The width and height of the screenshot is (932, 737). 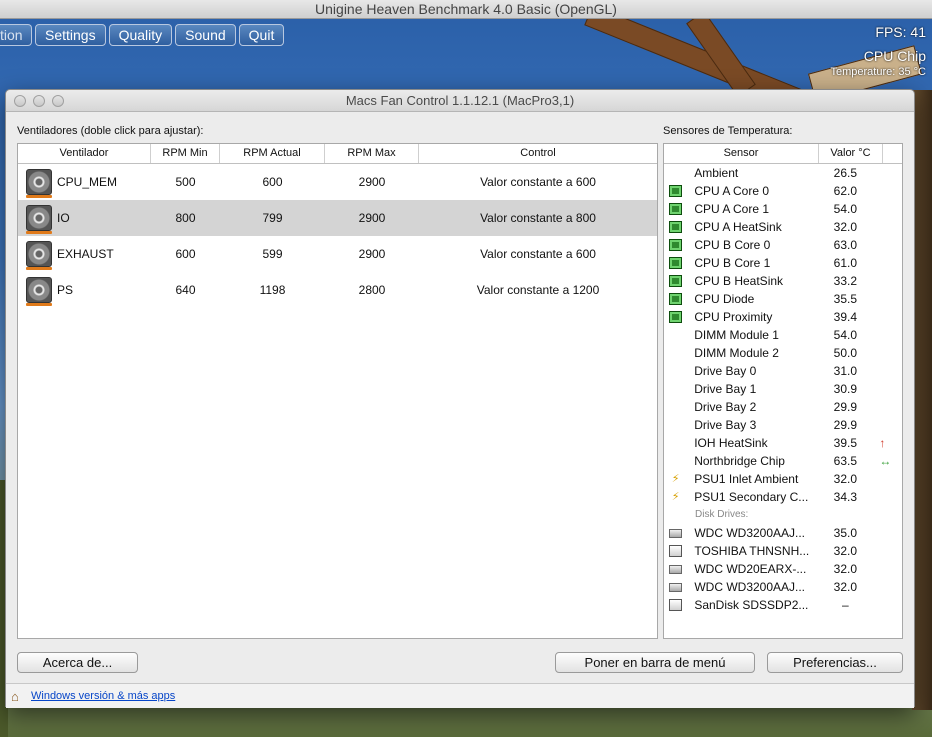 What do you see at coordinates (845, 317) in the screenshot?
I see `sensor-value: 39.4` at bounding box center [845, 317].